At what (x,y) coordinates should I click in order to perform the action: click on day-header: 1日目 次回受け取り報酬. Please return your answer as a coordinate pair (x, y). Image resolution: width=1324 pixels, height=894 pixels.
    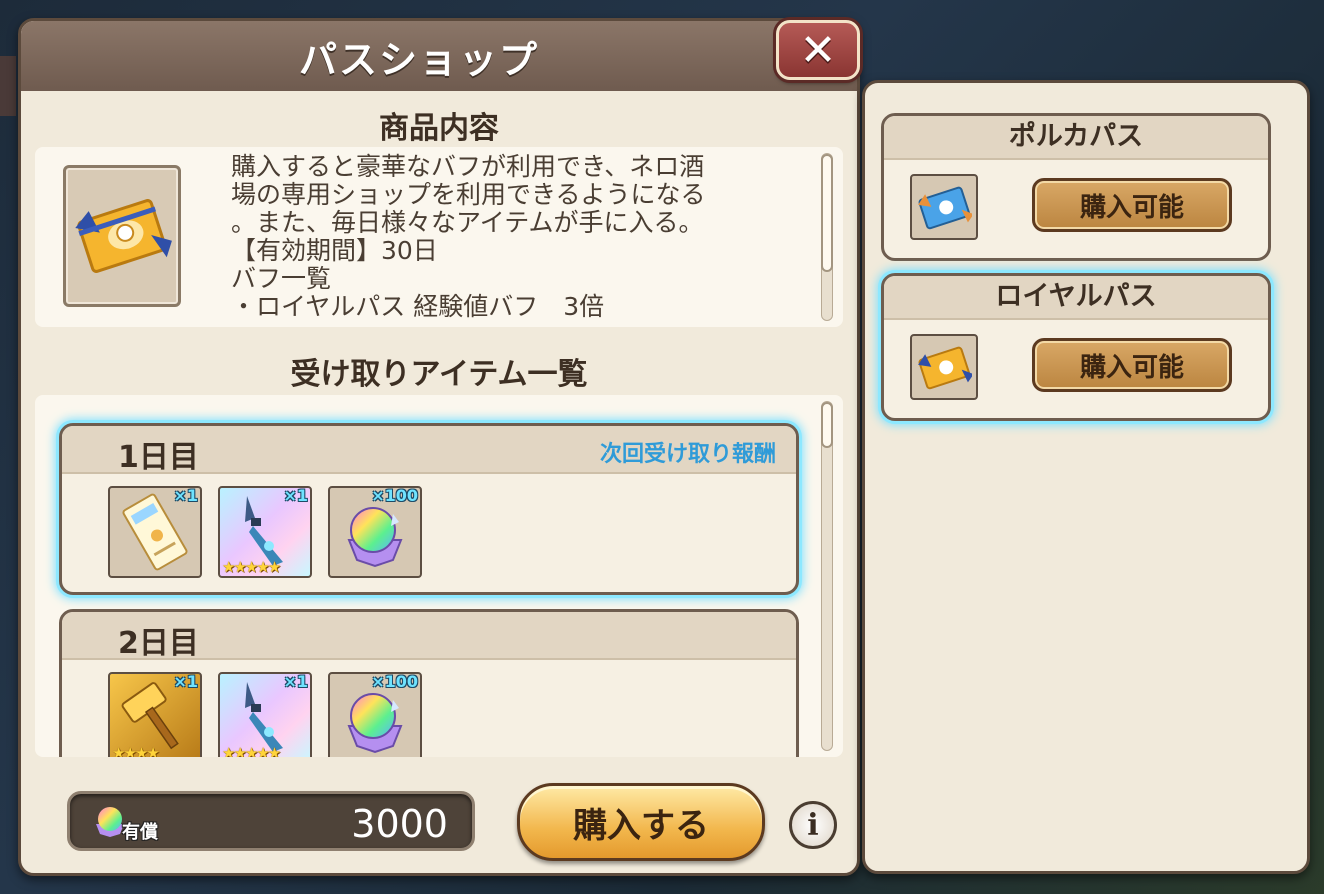
    Looking at the image, I should click on (429, 450).